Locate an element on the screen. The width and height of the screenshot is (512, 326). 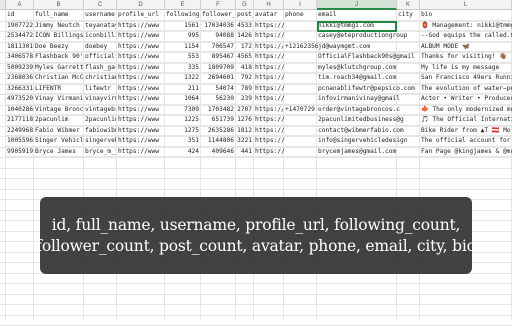
cell-id: 50092395 is located at coordinates (20, 67).